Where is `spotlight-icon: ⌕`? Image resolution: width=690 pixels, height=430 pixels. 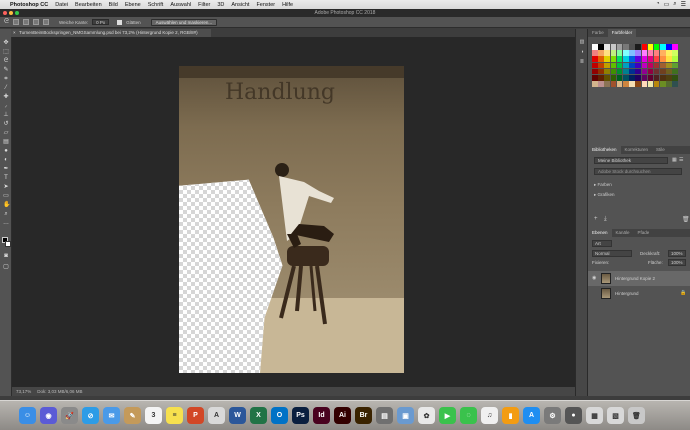 spotlight-icon: ⌕ is located at coordinates (674, 4).